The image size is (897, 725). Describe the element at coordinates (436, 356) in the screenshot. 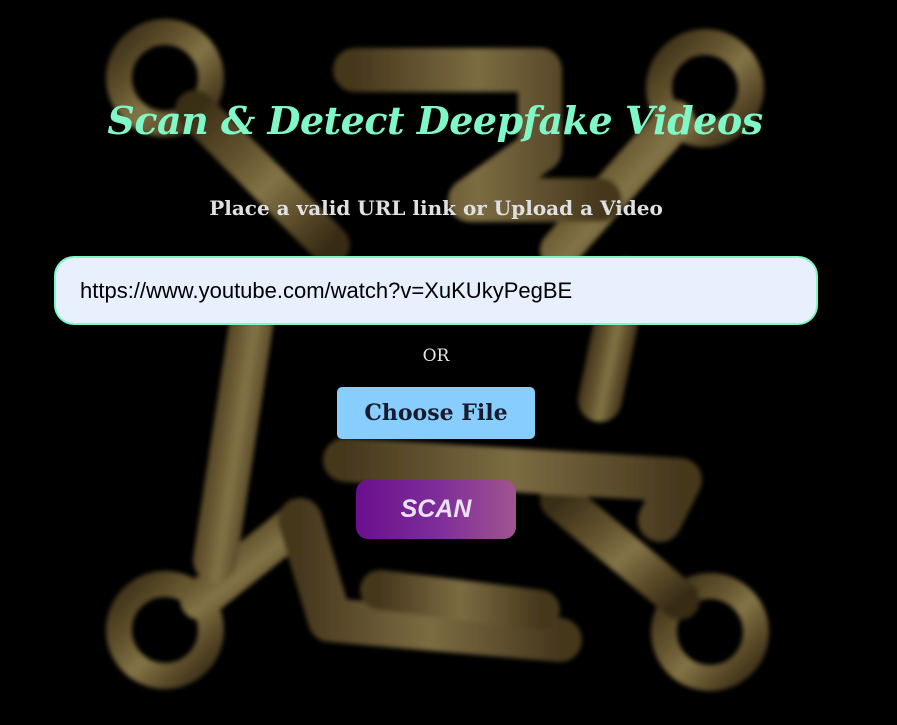

I see `or-divider-label: OR` at that location.